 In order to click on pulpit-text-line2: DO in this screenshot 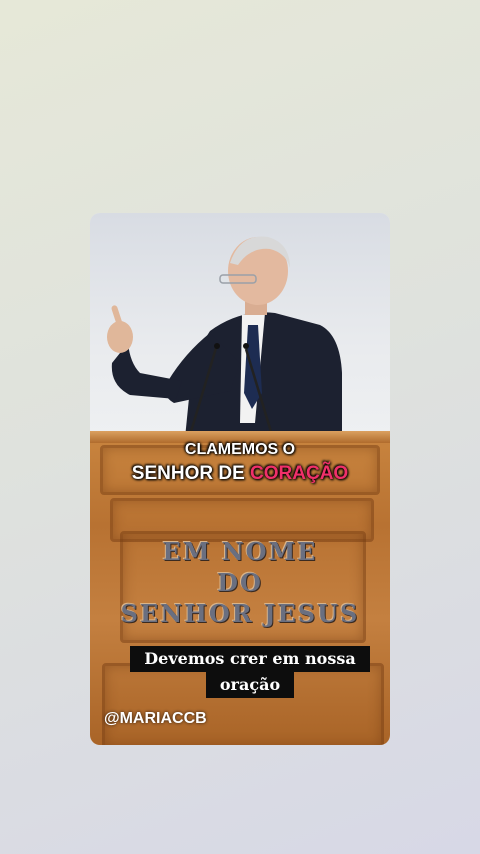, I will do `click(240, 582)`.